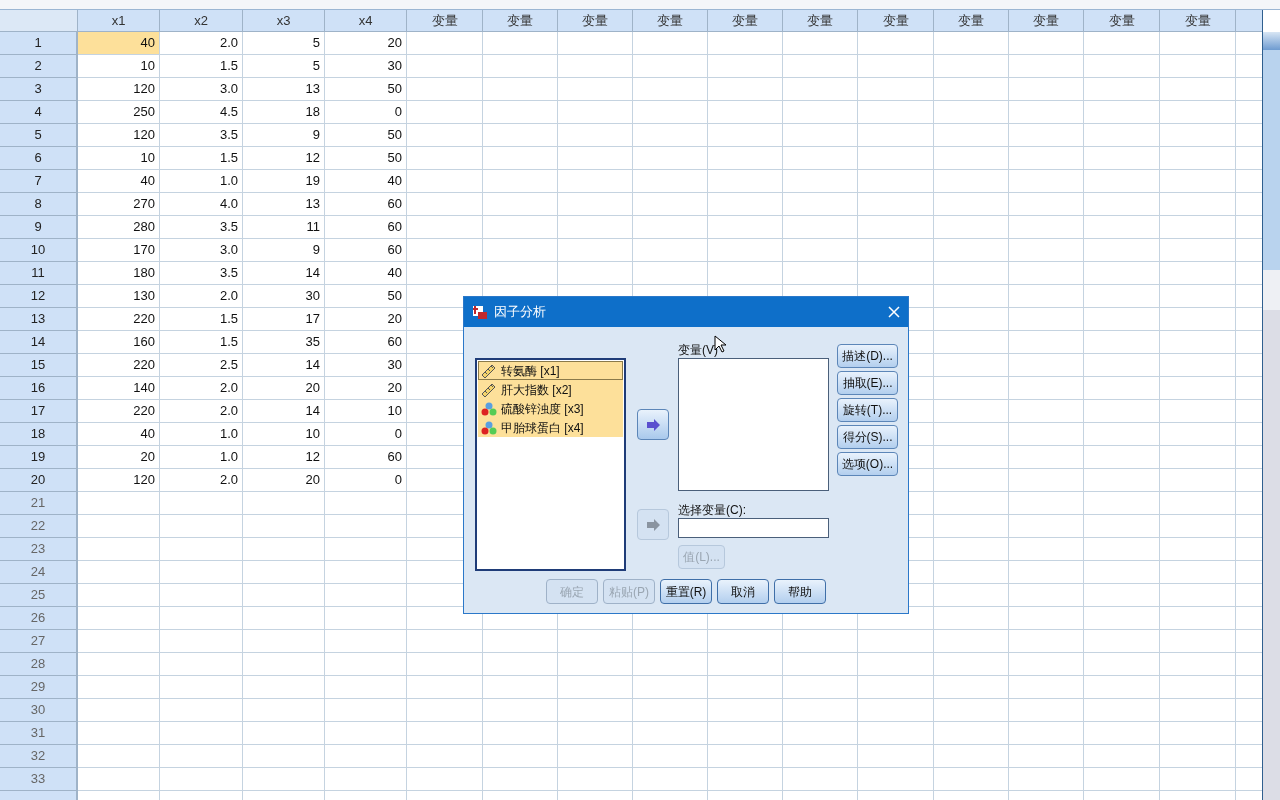 Image resolution: width=1280 pixels, height=800 pixels. Describe the element at coordinates (712, 510) in the screenshot. I see `field-label: 选择变量(C):` at that location.